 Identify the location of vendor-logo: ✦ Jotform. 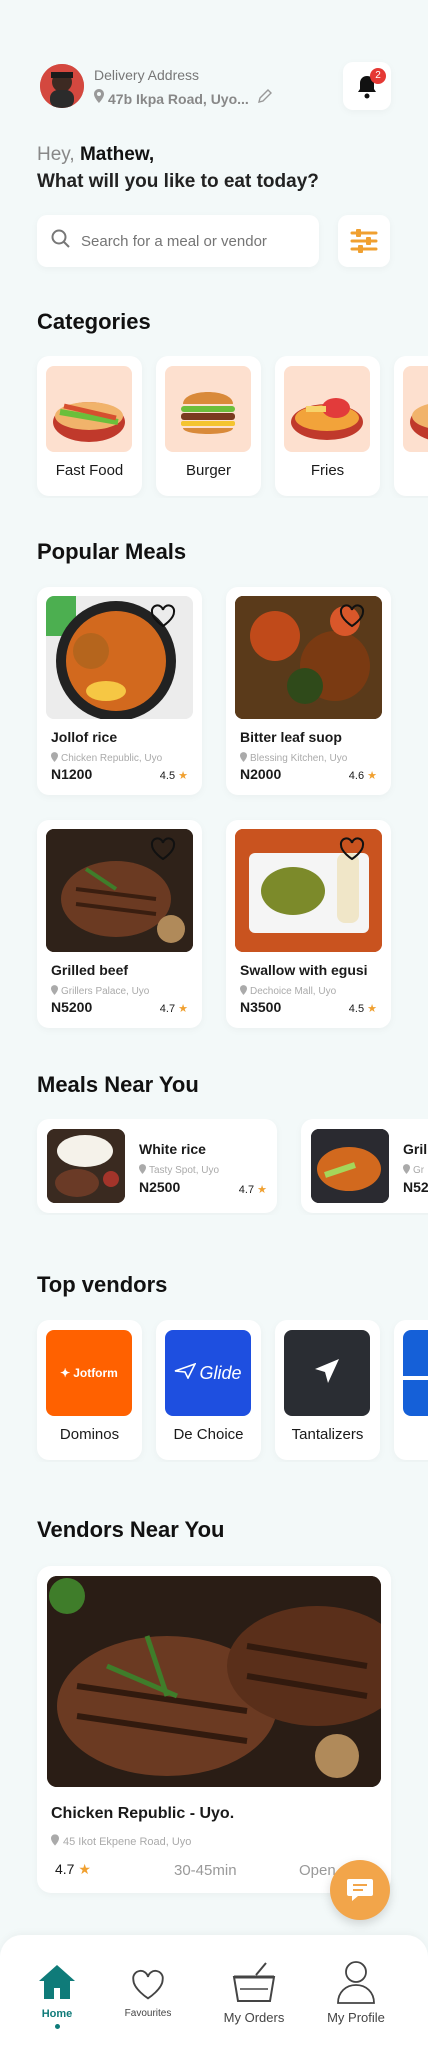
(89, 1373).